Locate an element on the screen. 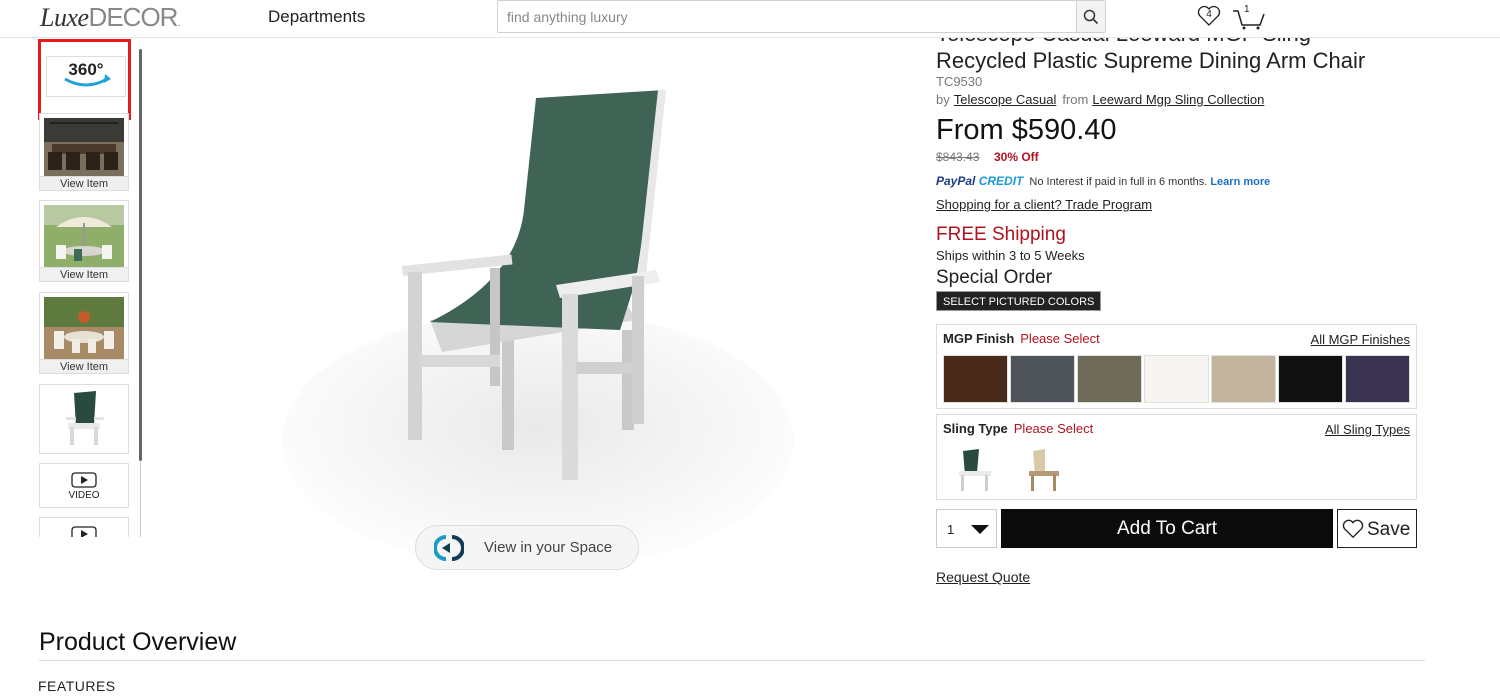 The width and height of the screenshot is (1500, 698). thumb-item-2: View Item is located at coordinates (84, 241).